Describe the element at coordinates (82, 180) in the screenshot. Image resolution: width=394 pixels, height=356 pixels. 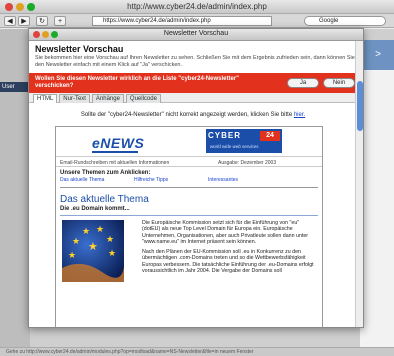
I see `topic-link-aktuelles: Das aktuelle Thema` at that location.